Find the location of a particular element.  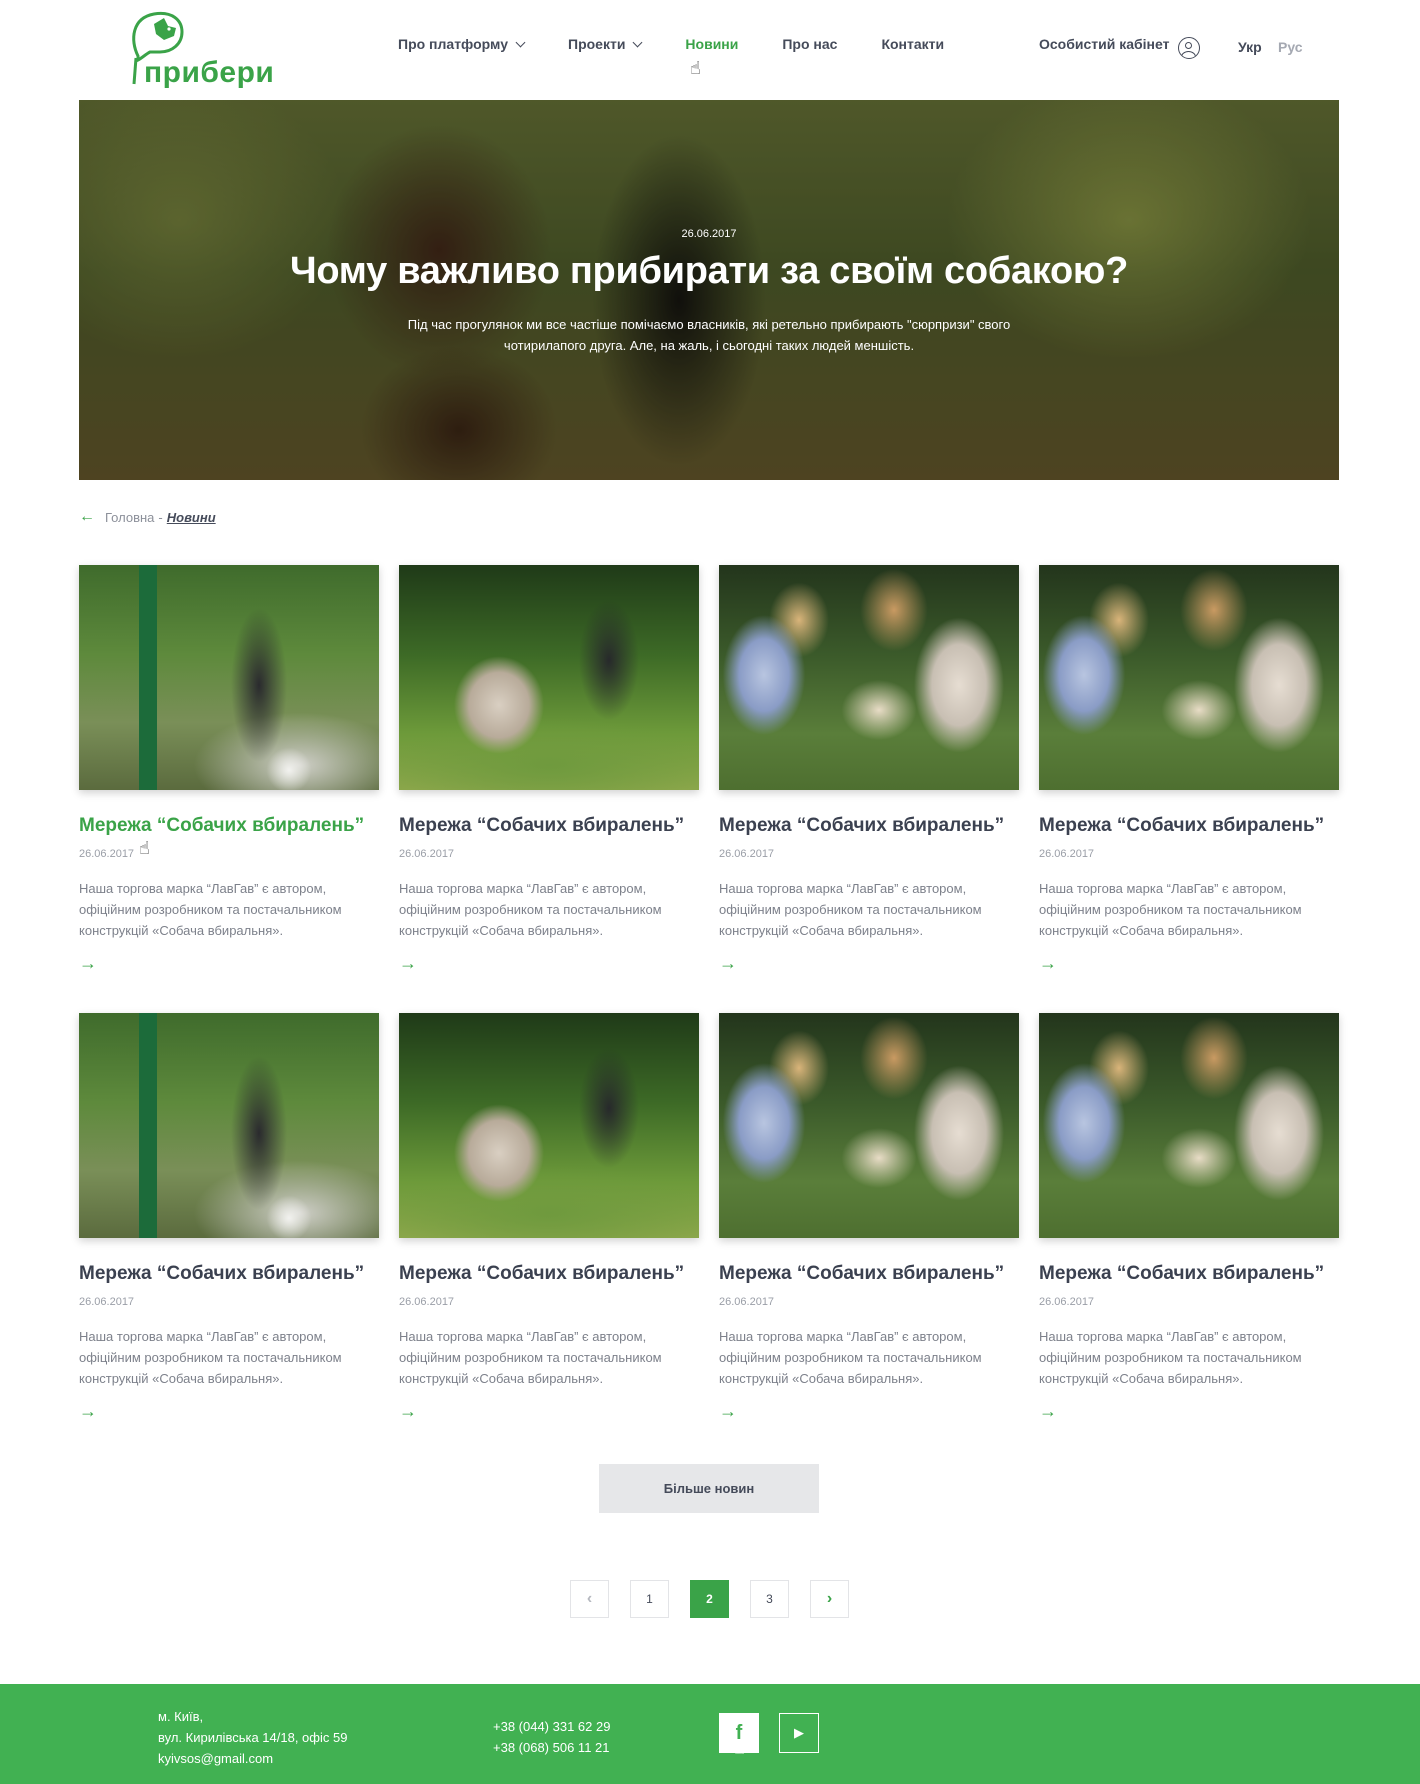

nav-item-label: Проекти is located at coordinates (597, 44).